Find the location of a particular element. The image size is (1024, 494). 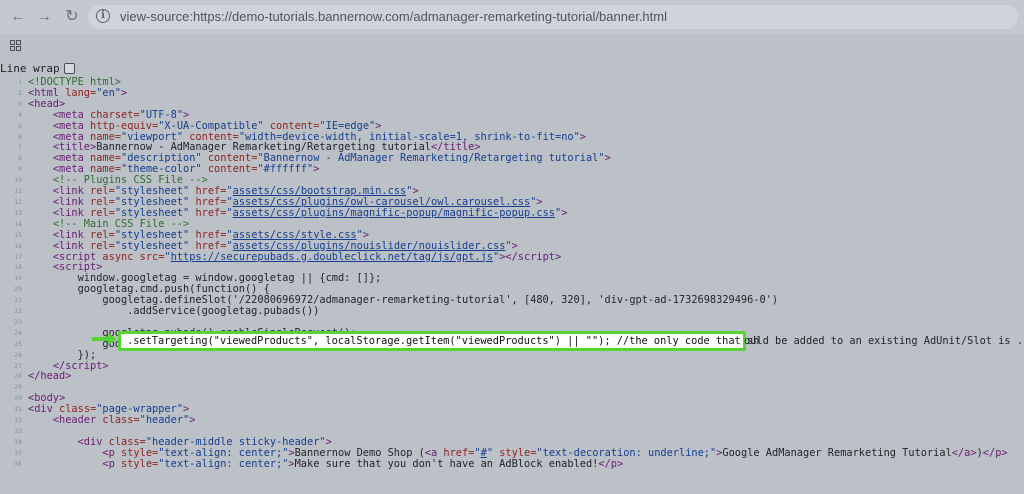

line-number: 18 is located at coordinates (18, 267).